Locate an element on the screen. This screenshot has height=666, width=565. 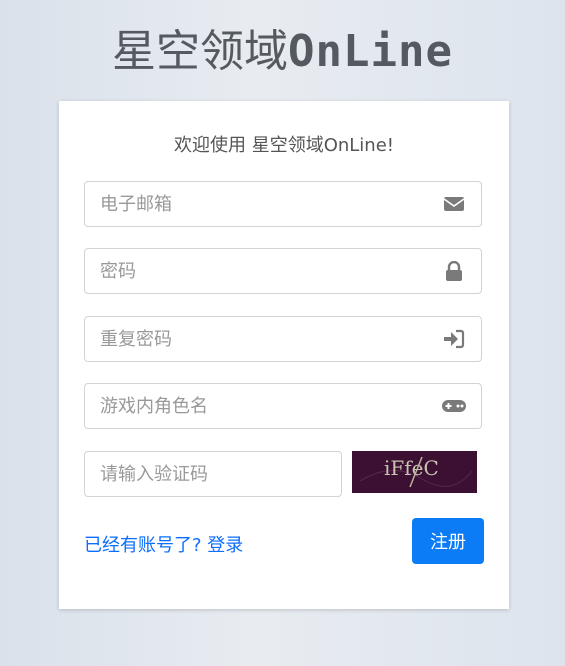
captcha-field is located at coordinates (213, 474).